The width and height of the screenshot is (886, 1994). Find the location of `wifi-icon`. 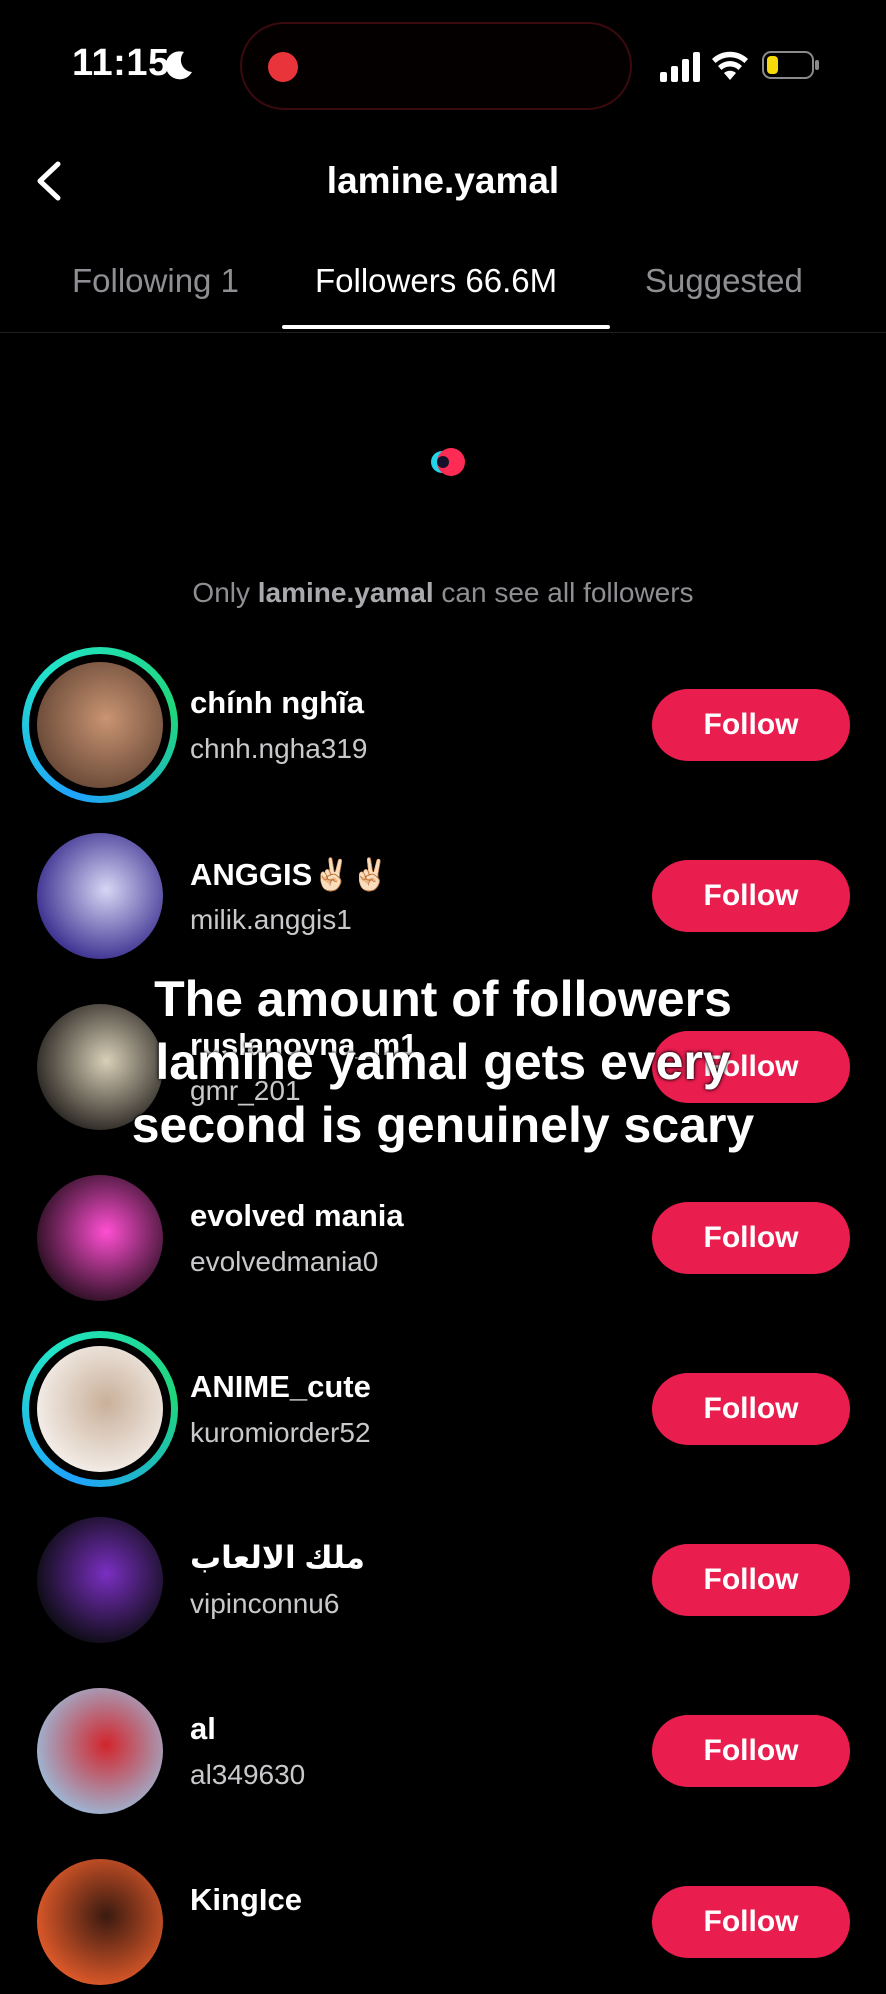

wifi-icon is located at coordinates (730, 65).